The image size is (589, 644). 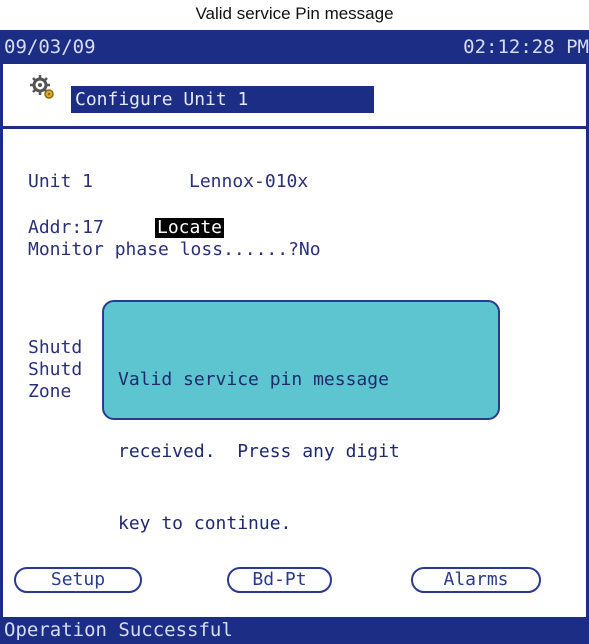 What do you see at coordinates (50, 391) in the screenshot?
I see `zone-field: Zone` at bounding box center [50, 391].